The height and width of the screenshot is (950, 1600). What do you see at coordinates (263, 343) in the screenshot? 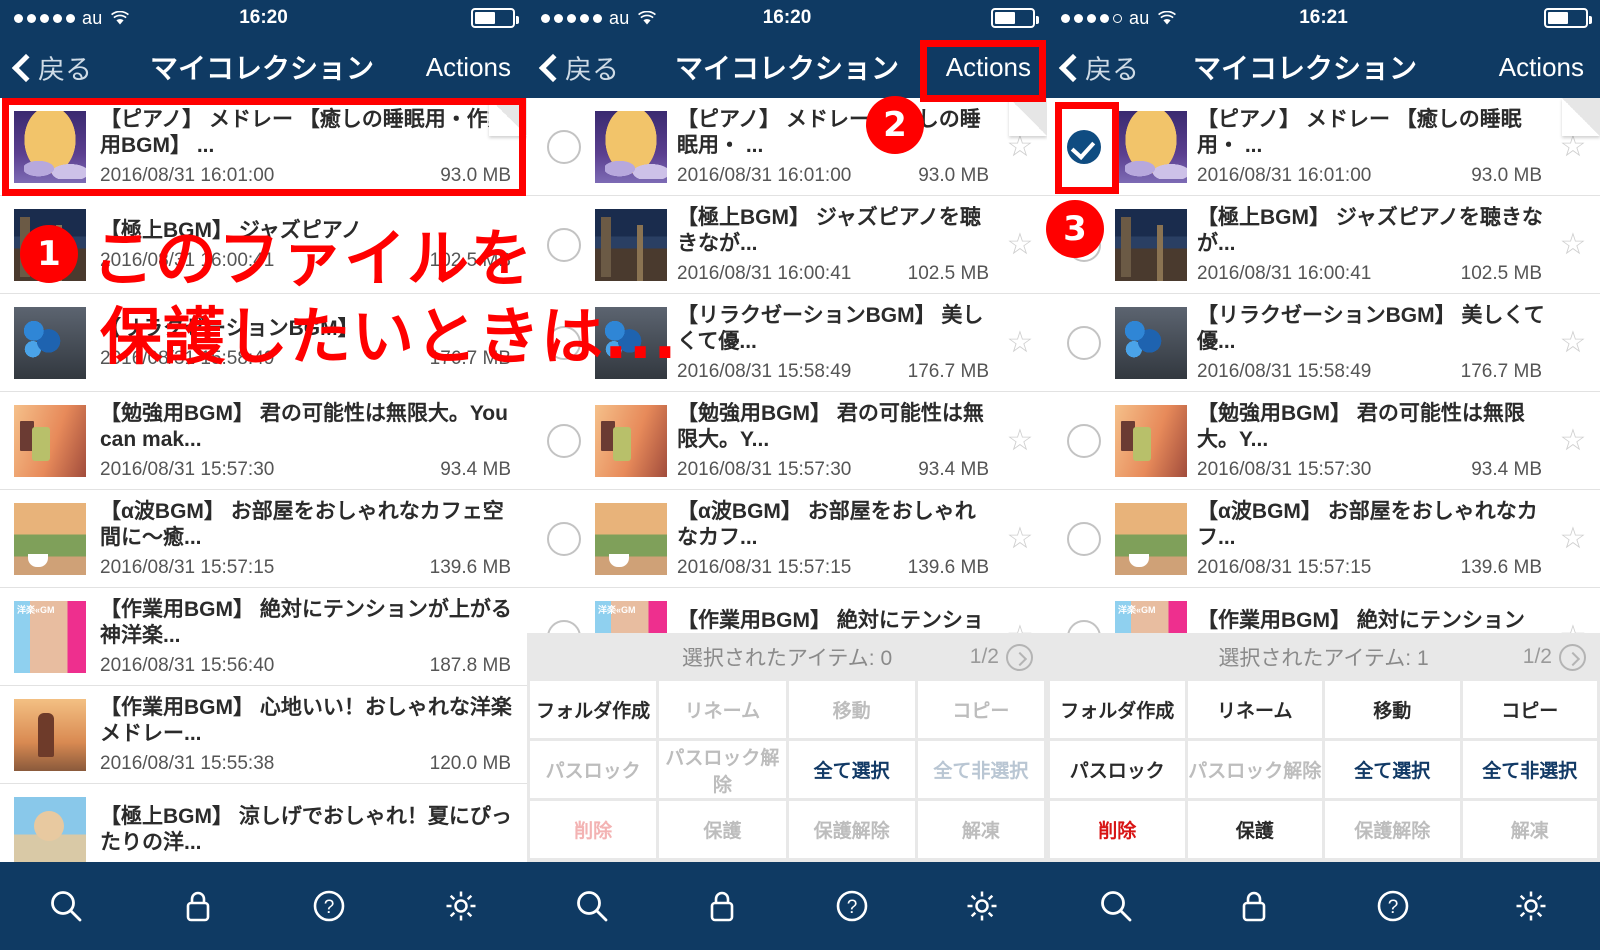
I see `list-item: 【リラクゼーションBGM】 2016/08/31 15:58:49 176.7 MB` at bounding box center [263, 343].